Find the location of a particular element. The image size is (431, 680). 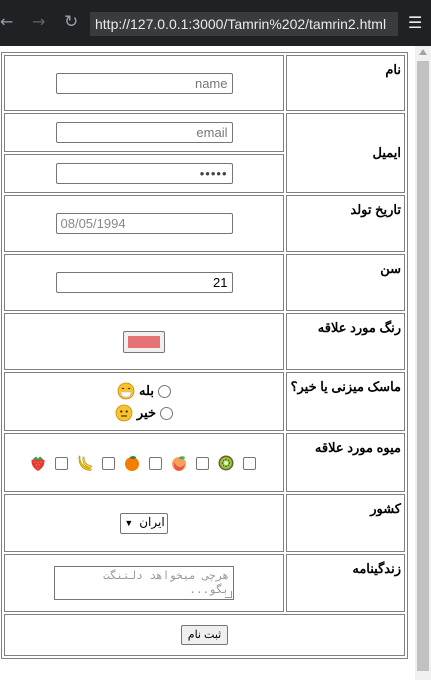

color-picker is located at coordinates (144, 341).